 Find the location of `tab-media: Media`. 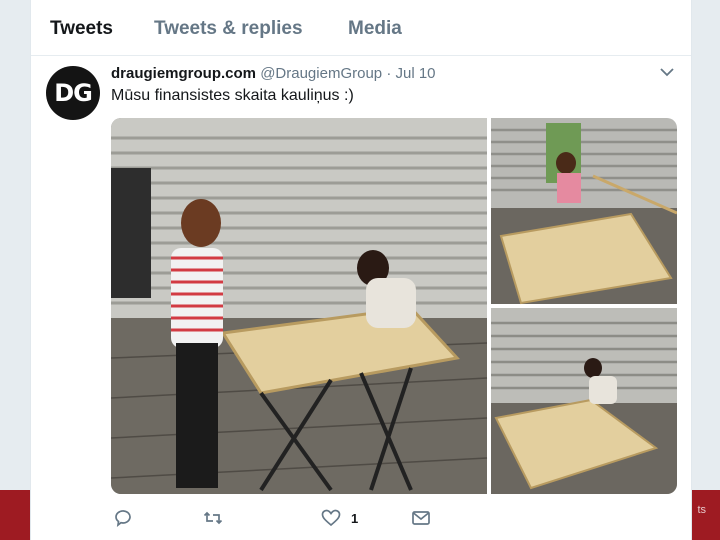

tab-media: Media is located at coordinates (375, 29).